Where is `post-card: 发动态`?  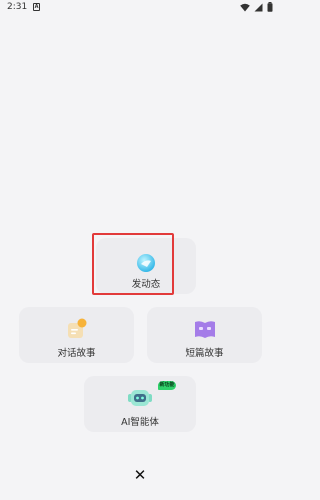 post-card: 发动态 is located at coordinates (146, 266).